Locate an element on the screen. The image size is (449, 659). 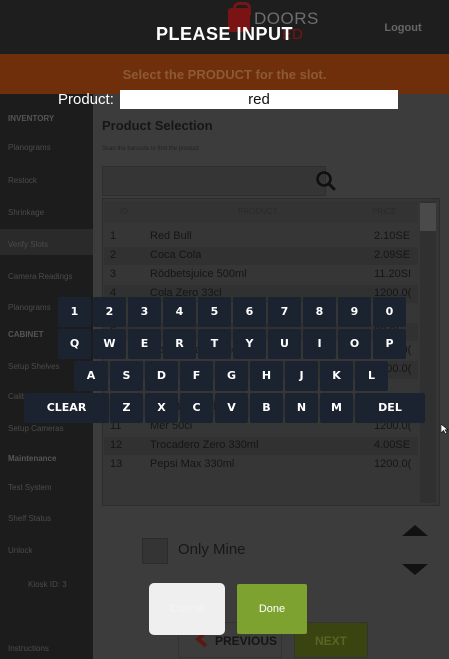
cell-id: 2 is located at coordinates (113, 255).